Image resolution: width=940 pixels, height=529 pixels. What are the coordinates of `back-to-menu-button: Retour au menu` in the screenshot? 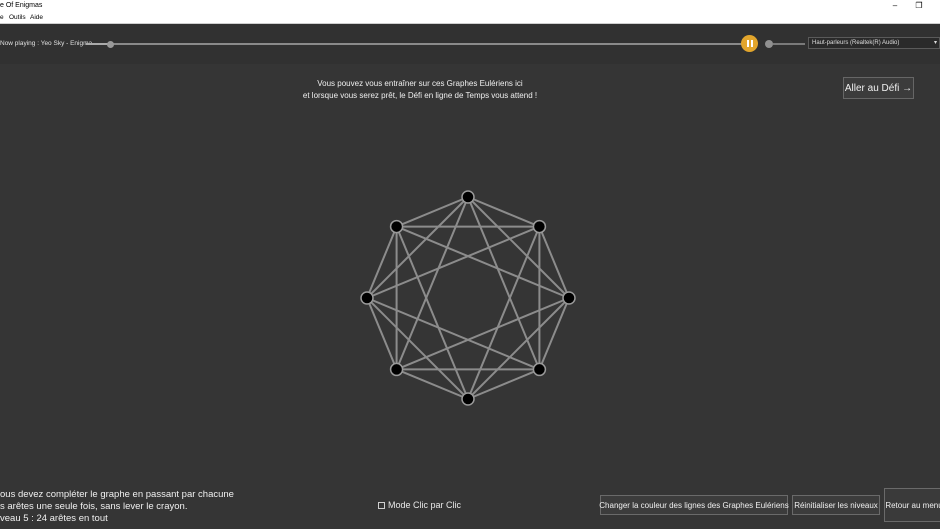 It's located at (912, 505).